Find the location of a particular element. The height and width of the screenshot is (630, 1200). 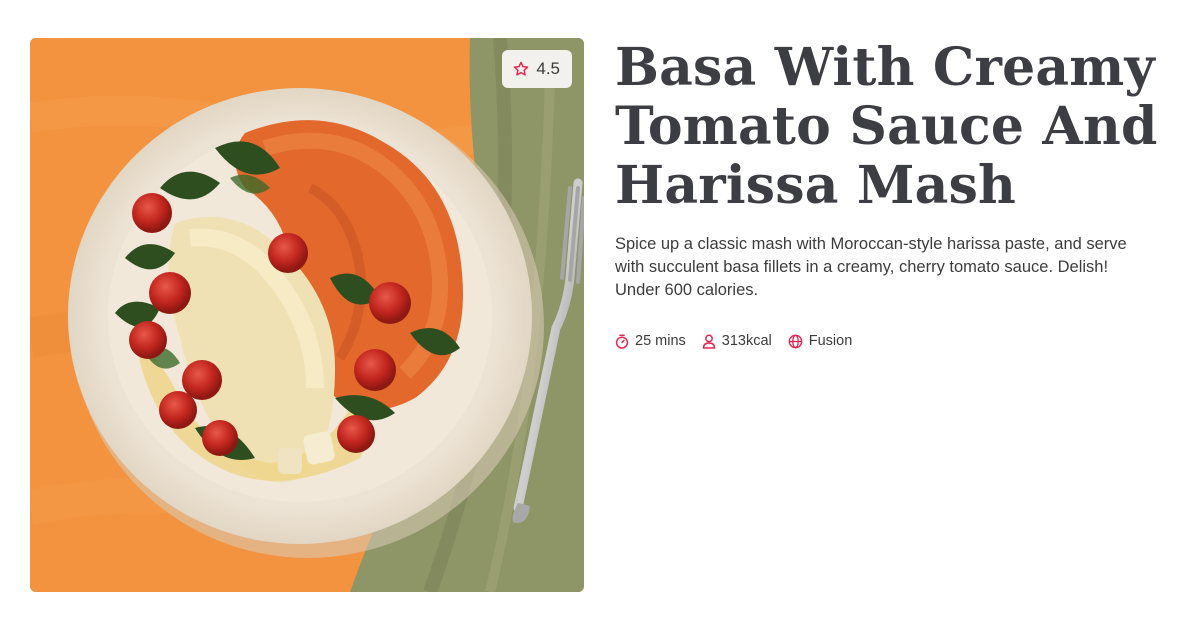

globe-icon is located at coordinates (795, 341).